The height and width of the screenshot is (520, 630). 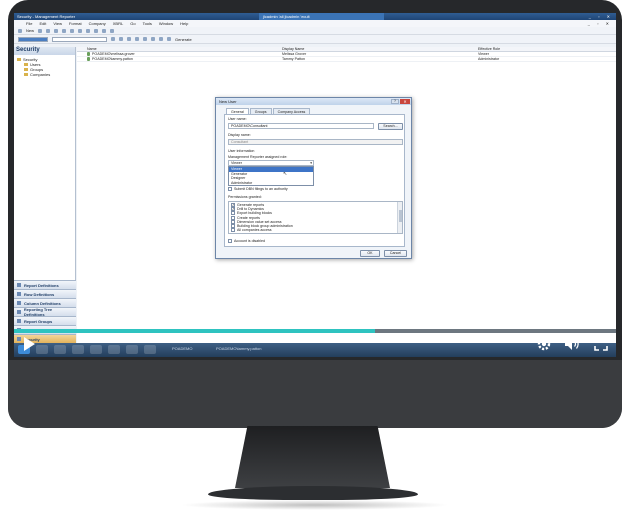 What do you see at coordinates (104, 30) in the screenshot?
I see `find-icon` at bounding box center [104, 30].